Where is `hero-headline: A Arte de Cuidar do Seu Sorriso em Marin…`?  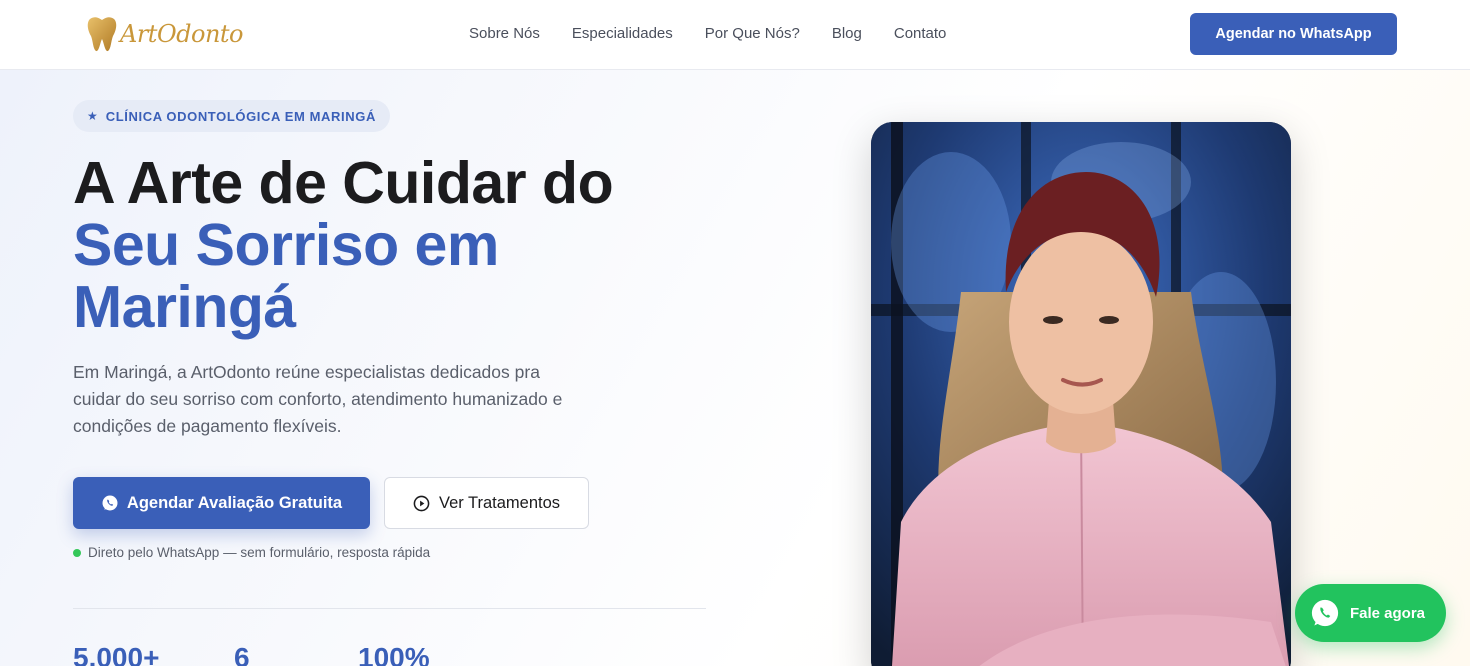 hero-headline: A Arte de Cuidar do Seu Sorriso em Marin… is located at coordinates (393, 245).